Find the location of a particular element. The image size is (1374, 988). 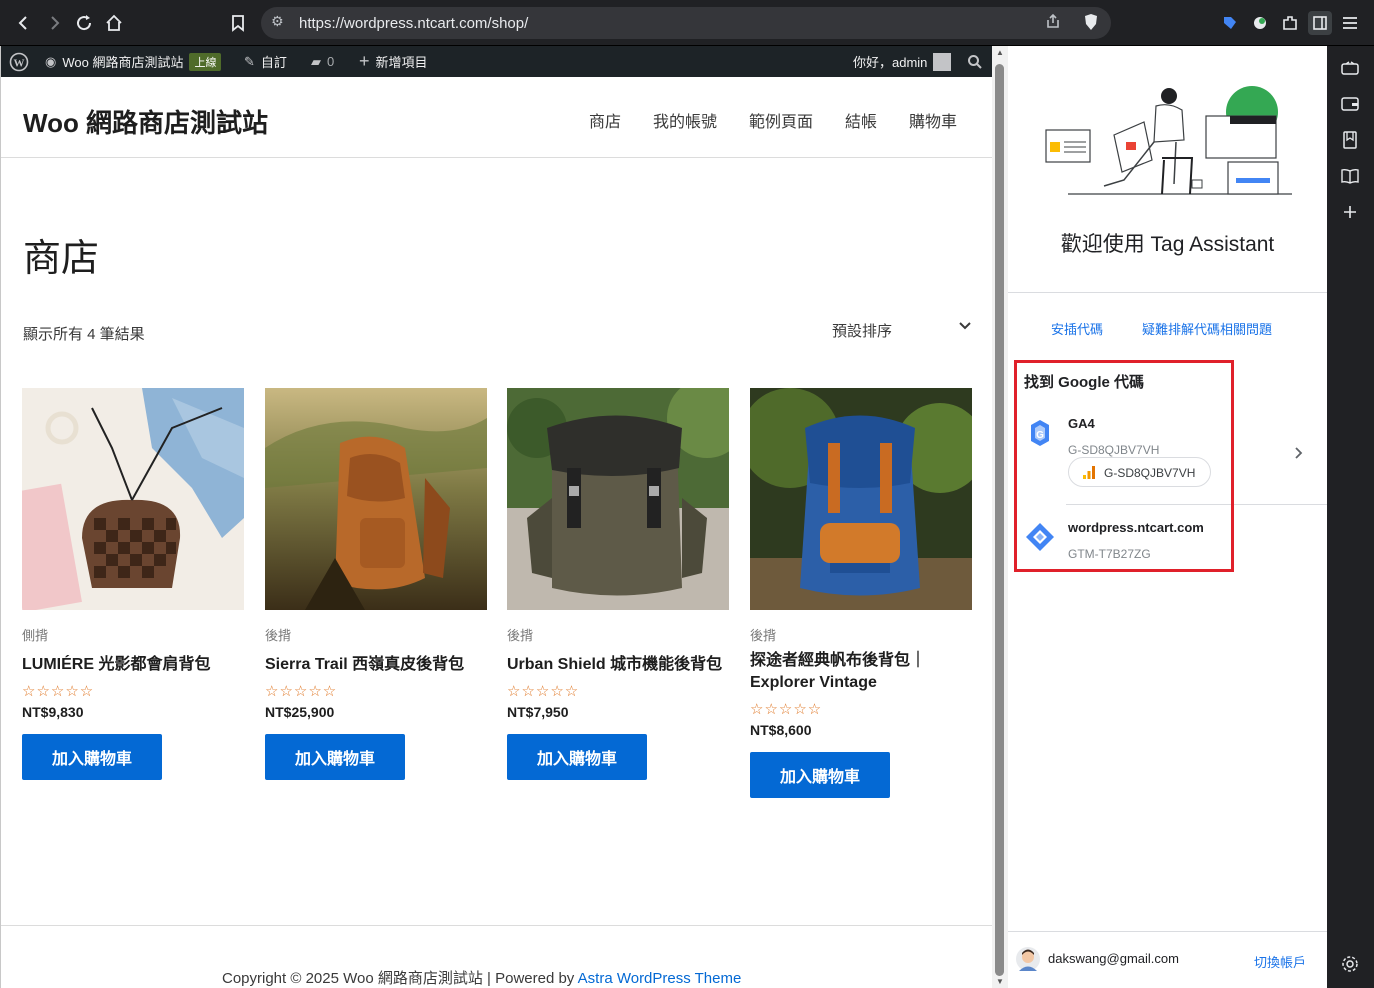

account-menu: 你好，admin is located at coordinates (902, 61).